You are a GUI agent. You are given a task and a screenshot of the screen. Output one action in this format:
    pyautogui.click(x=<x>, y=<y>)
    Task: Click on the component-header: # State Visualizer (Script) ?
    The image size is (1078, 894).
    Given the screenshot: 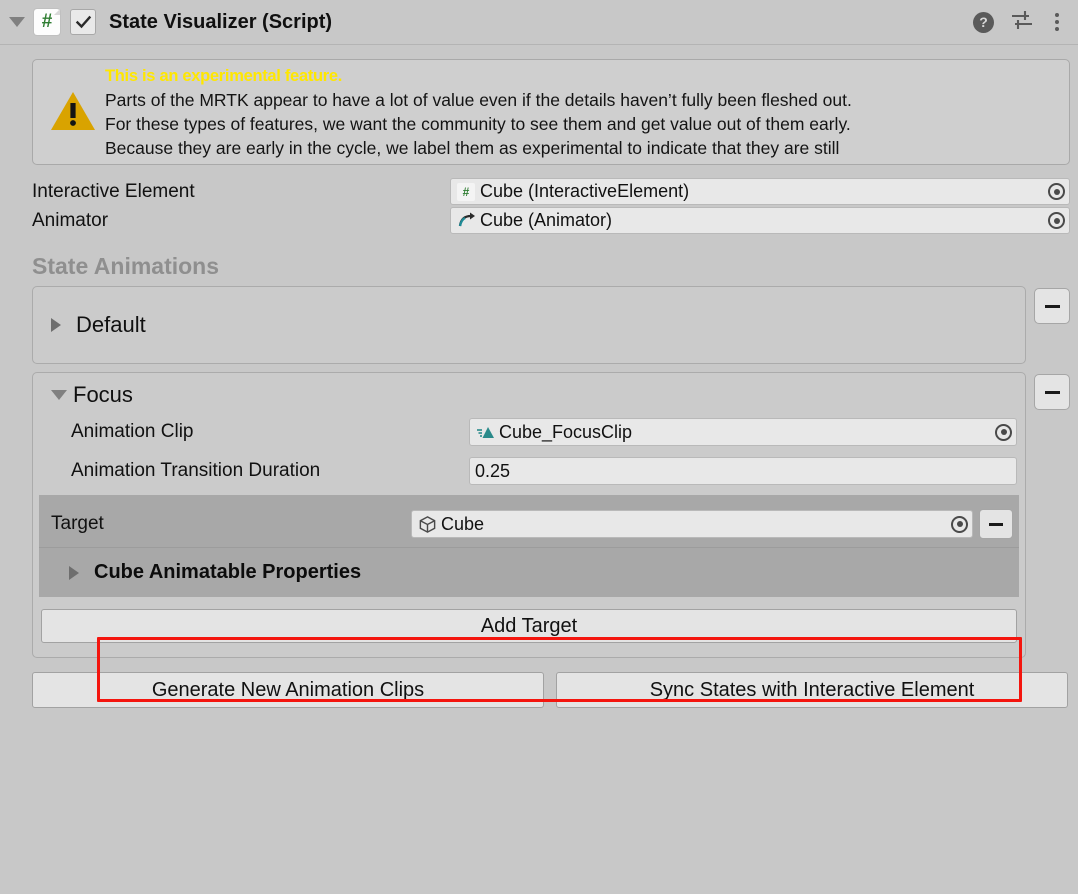 What is the action you would take?
    pyautogui.click(x=539, y=22)
    